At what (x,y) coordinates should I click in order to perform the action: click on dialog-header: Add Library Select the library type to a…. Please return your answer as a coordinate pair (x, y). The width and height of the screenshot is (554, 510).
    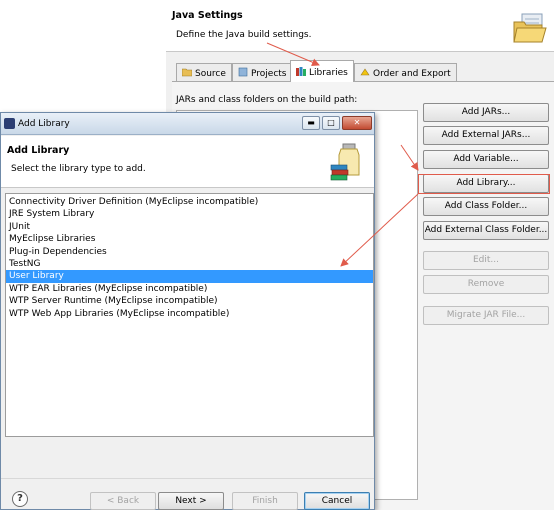
    Looking at the image, I should click on (187, 162).